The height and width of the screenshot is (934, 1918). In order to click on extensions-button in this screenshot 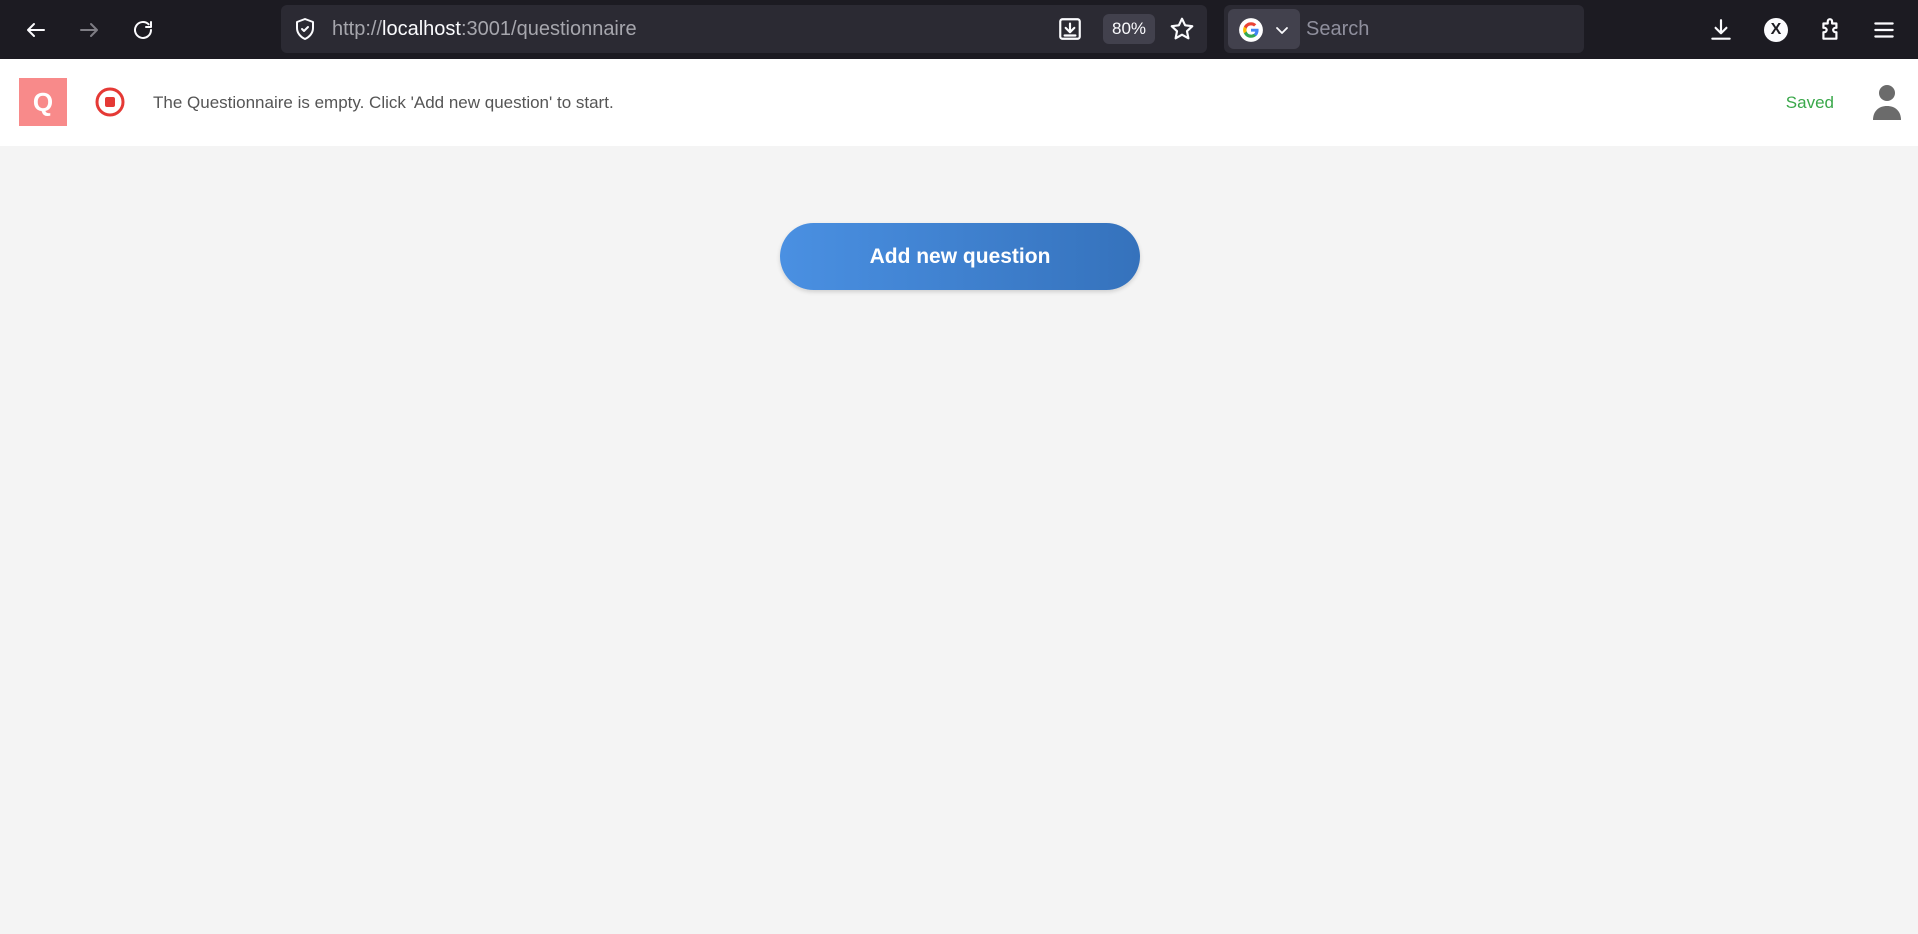, I will do `click(1831, 30)`.